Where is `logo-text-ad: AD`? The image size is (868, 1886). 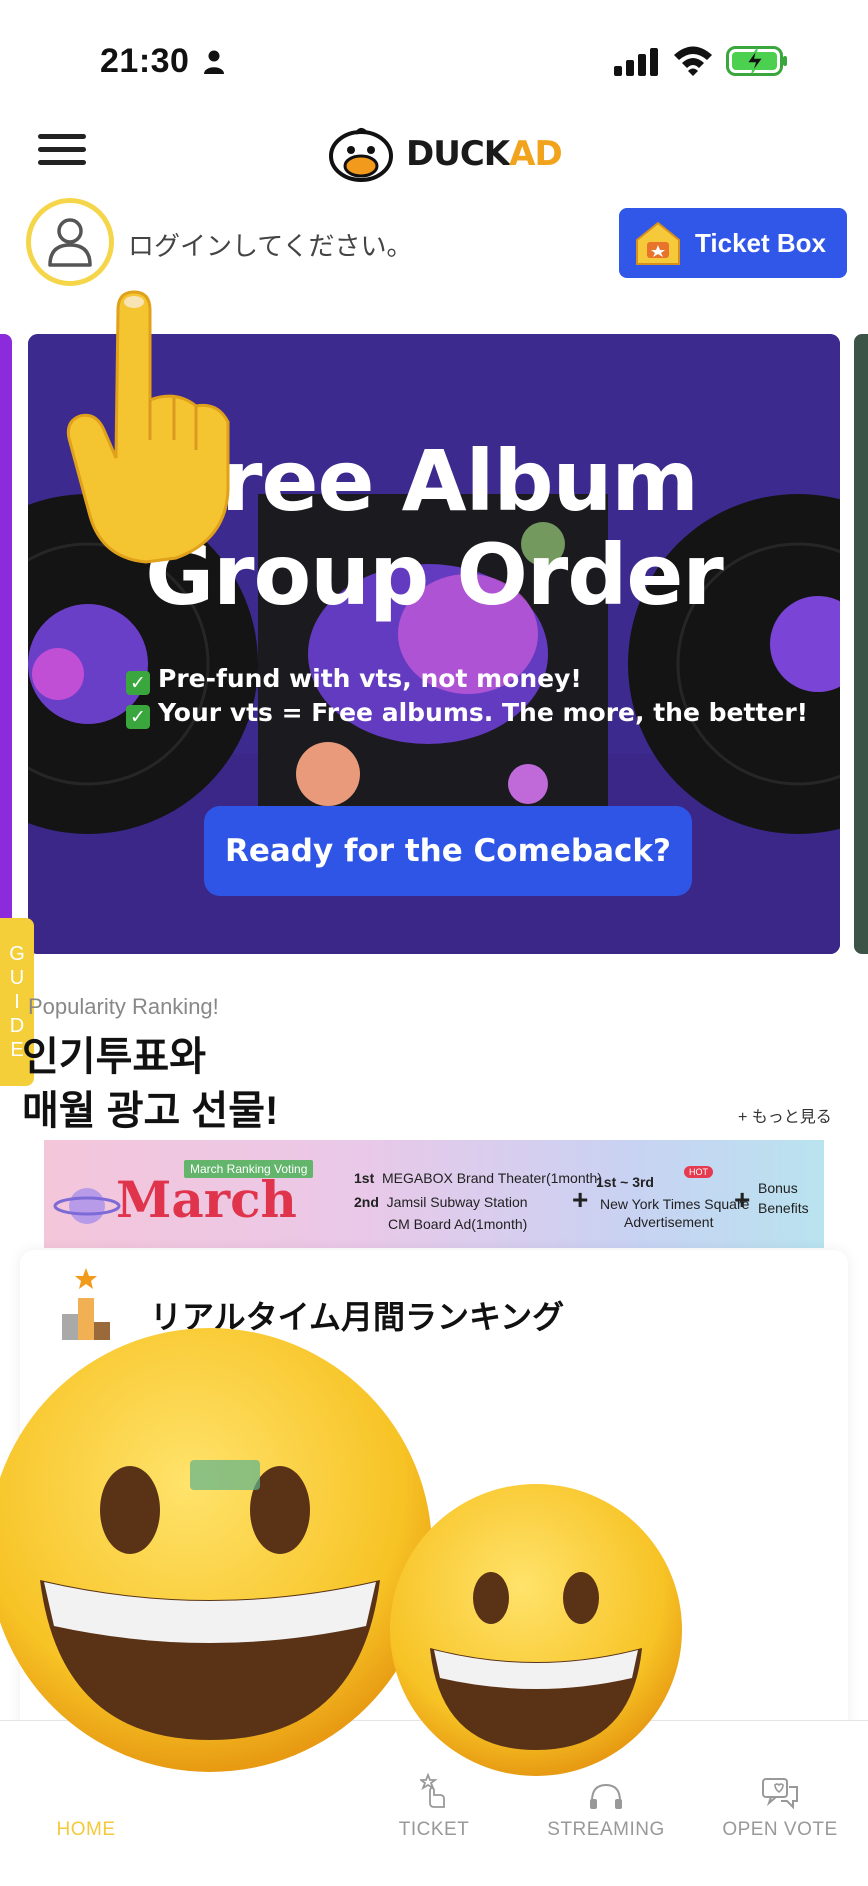
logo-text-ad: AD is located at coordinates (536, 154).